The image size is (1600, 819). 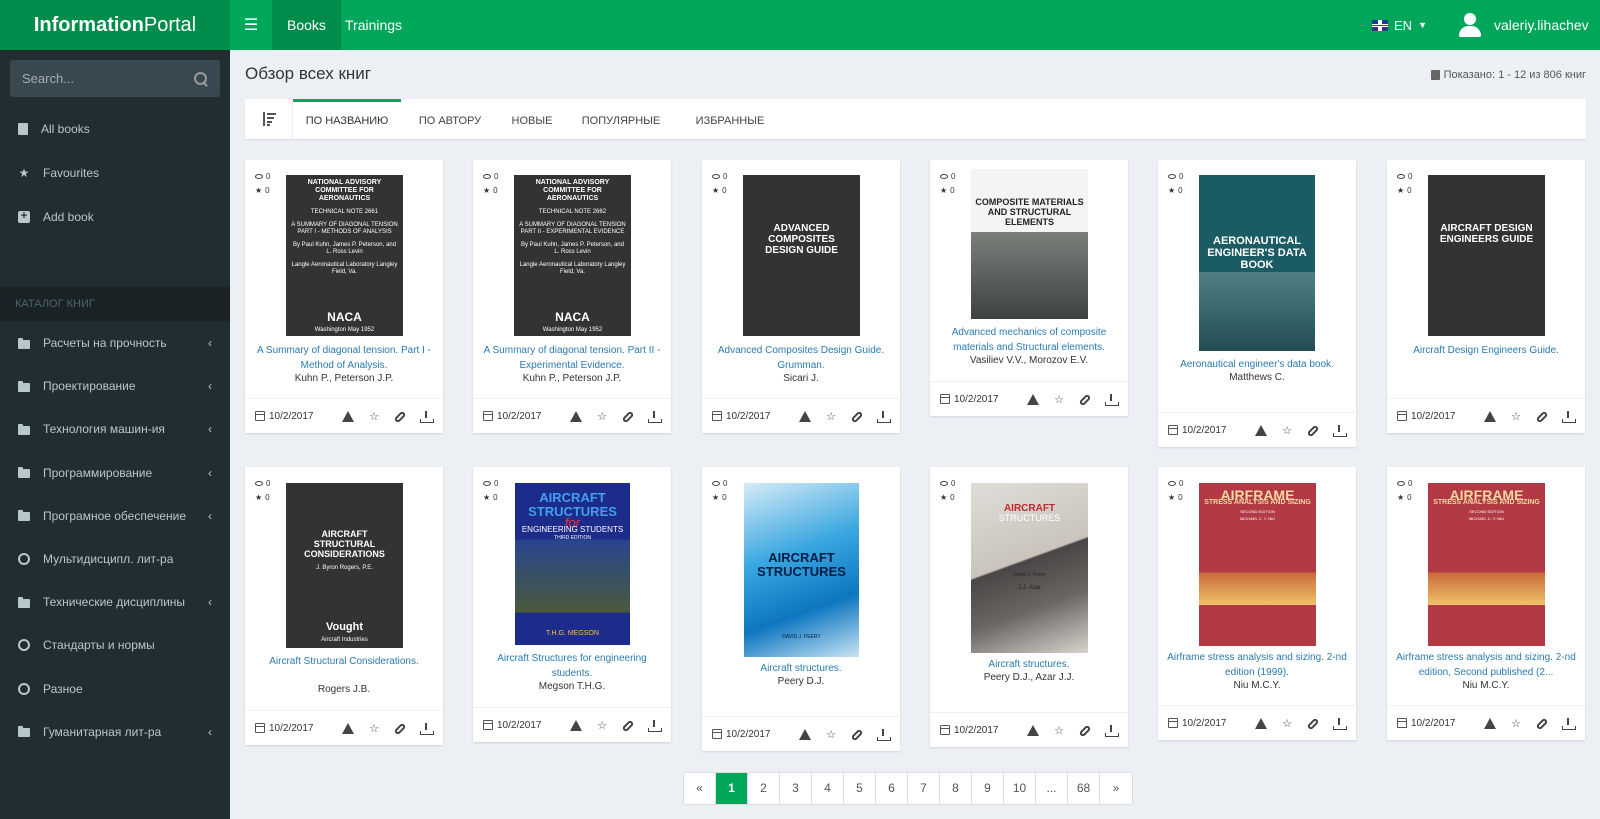 I want to click on pagination-page: 68, so click(x=1084, y=788).